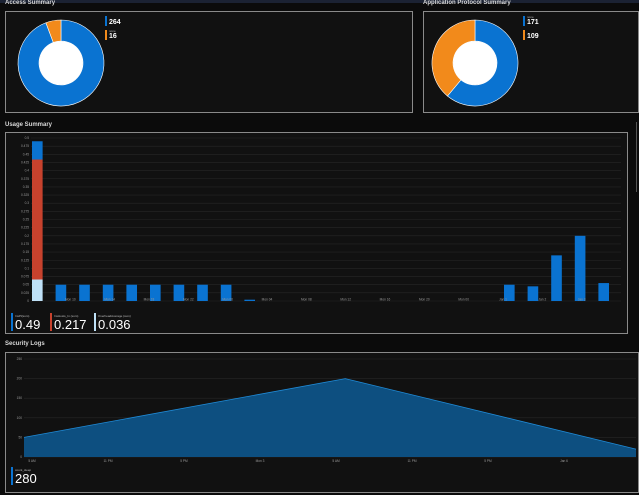 The width and height of the screenshot is (639, 495). What do you see at coordinates (25, 162) in the screenshot?
I see `y-tick-label: 0.425` at bounding box center [25, 162].